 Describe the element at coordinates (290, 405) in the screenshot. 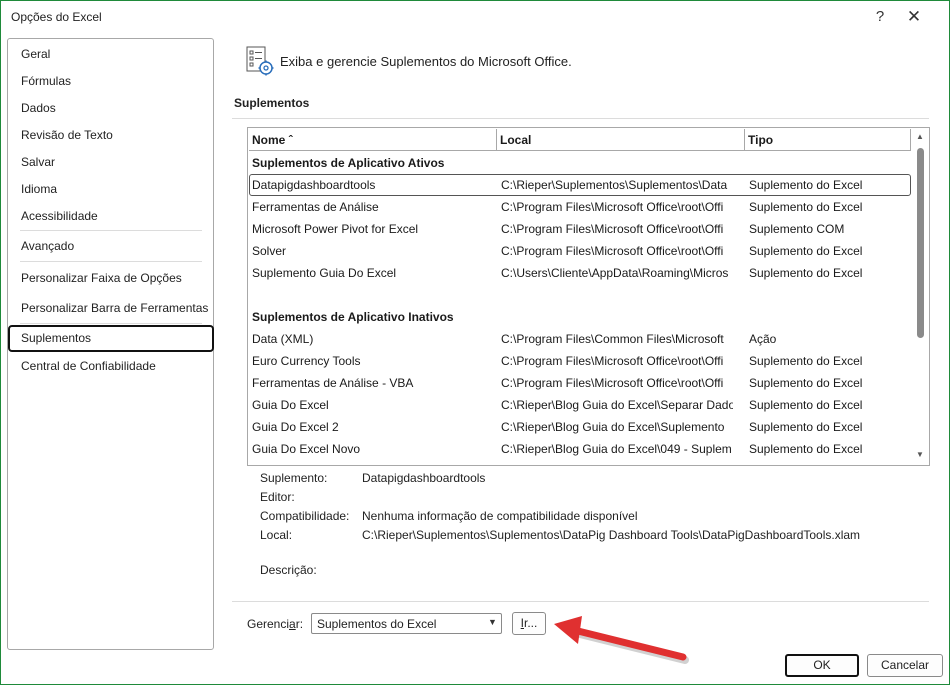

I see `addin-name: Guia Do Excel` at that location.